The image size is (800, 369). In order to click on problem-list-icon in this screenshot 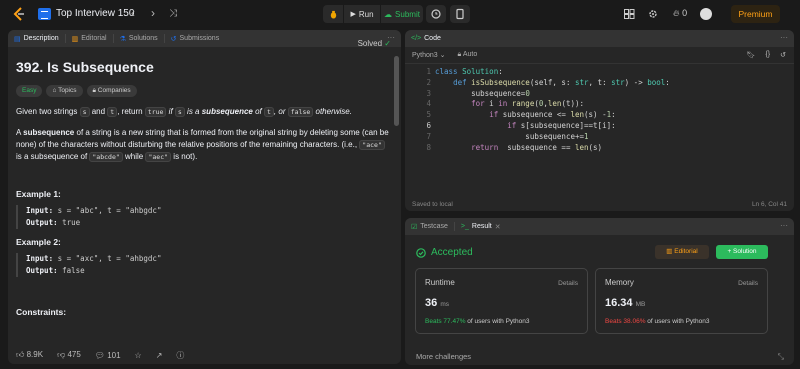, I will do `click(44, 14)`.